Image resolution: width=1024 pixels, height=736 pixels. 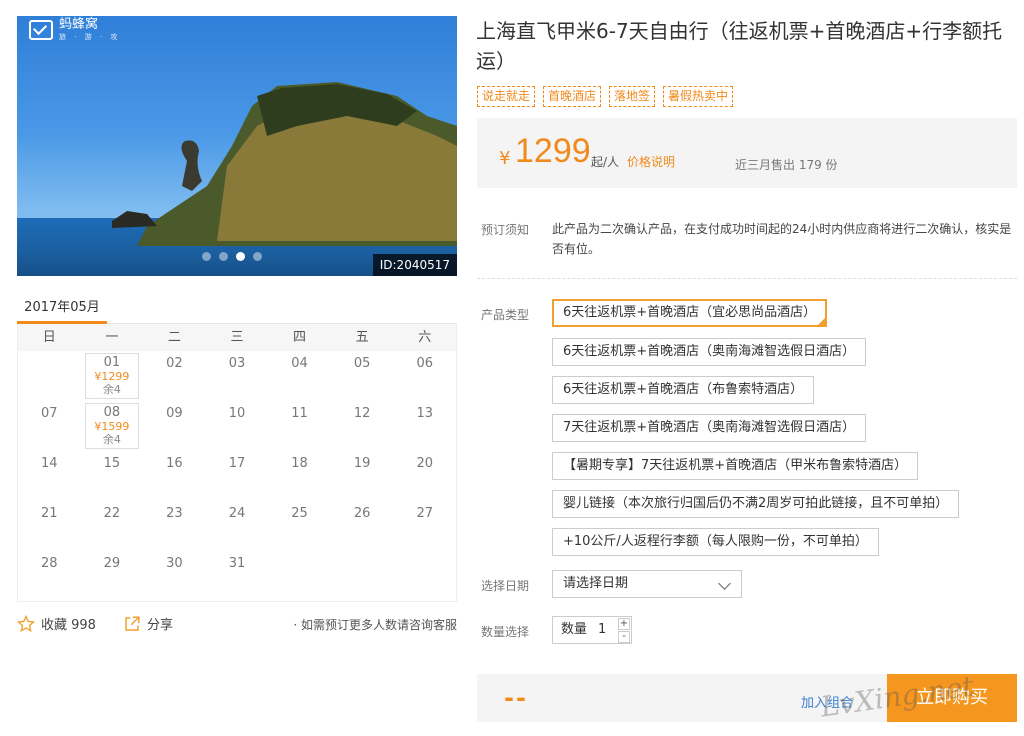 I want to click on calendar-header: 2017年05月, so click(x=237, y=307).